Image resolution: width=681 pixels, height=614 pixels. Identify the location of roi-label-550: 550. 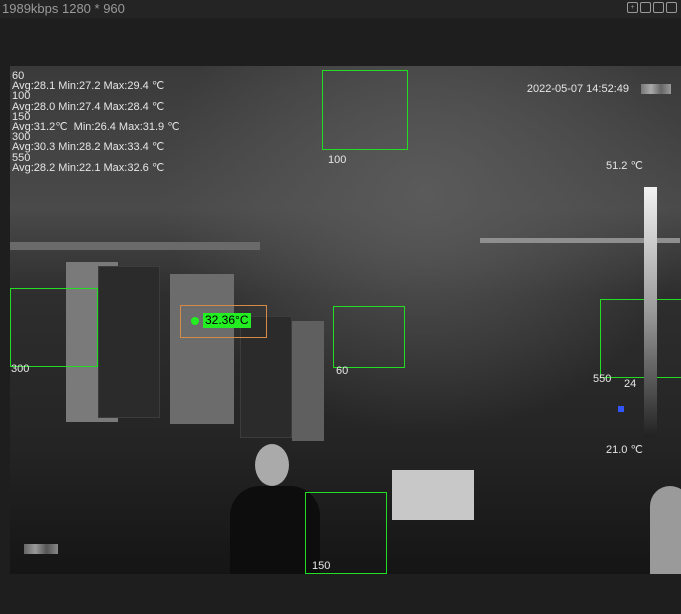
(602, 379).